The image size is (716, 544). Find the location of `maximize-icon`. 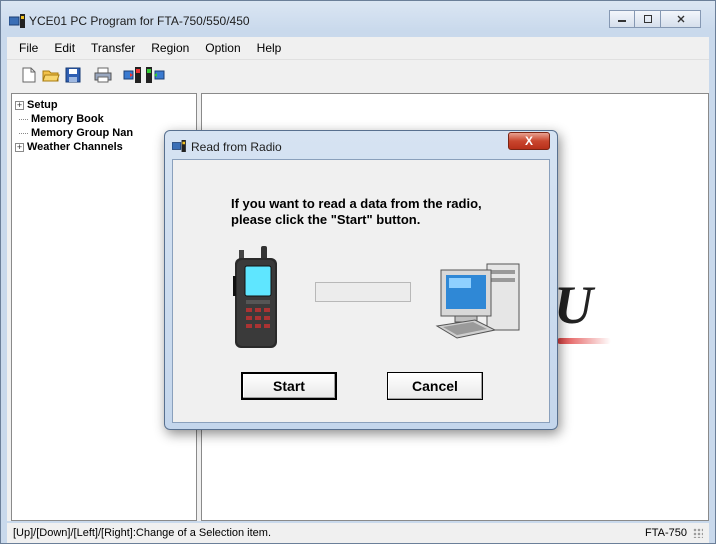

maximize-icon is located at coordinates (647, 19).